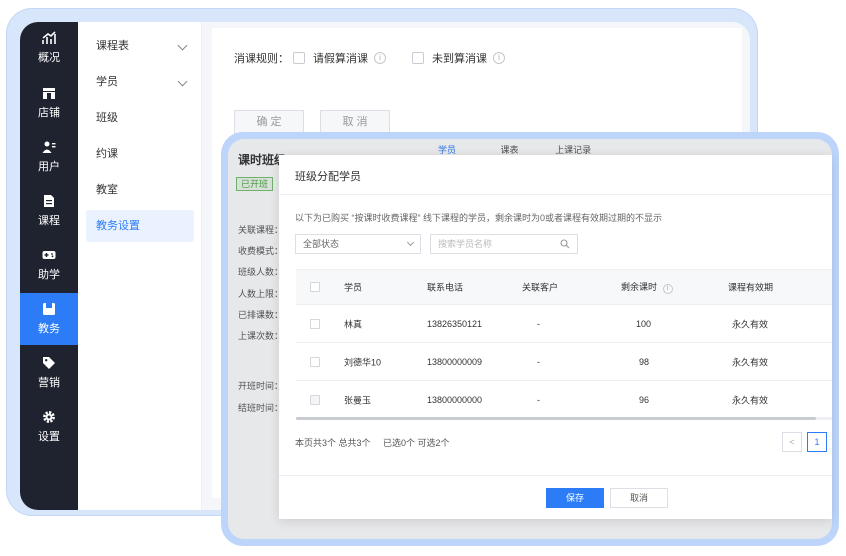  I want to click on column-header: 学员, so click(353, 287).